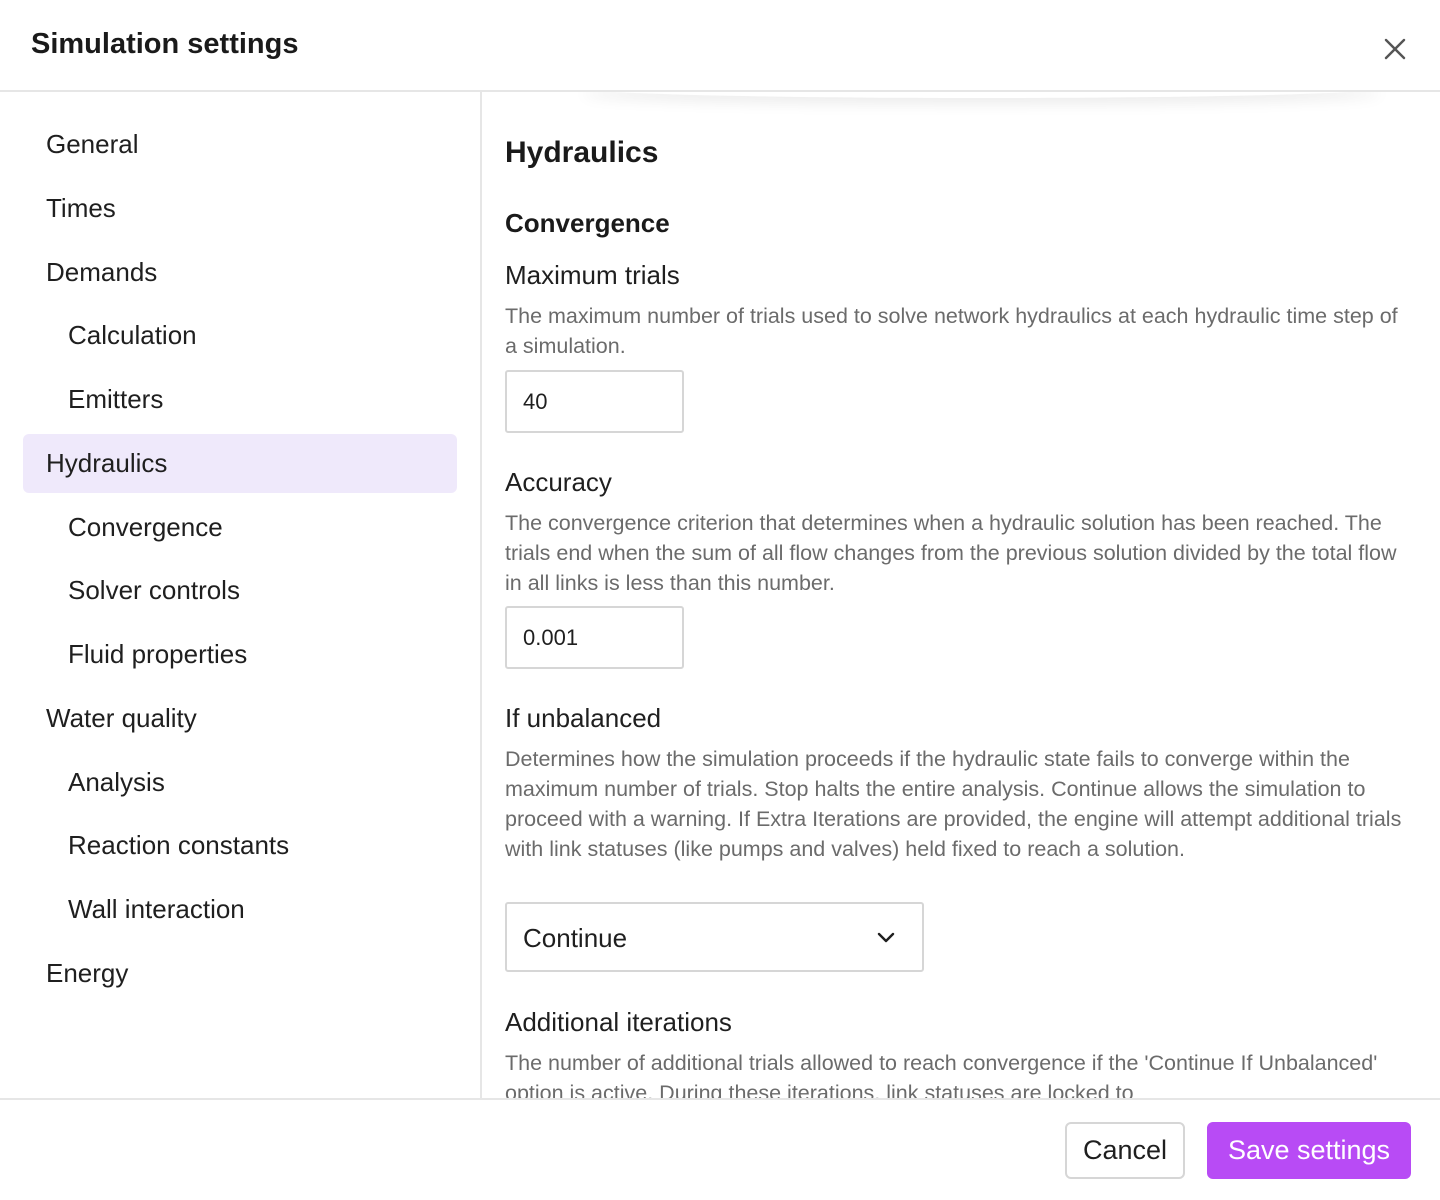 Image resolution: width=1440 pixels, height=1200 pixels. What do you see at coordinates (587, 223) in the screenshot?
I see `subsection-title: Convergence` at bounding box center [587, 223].